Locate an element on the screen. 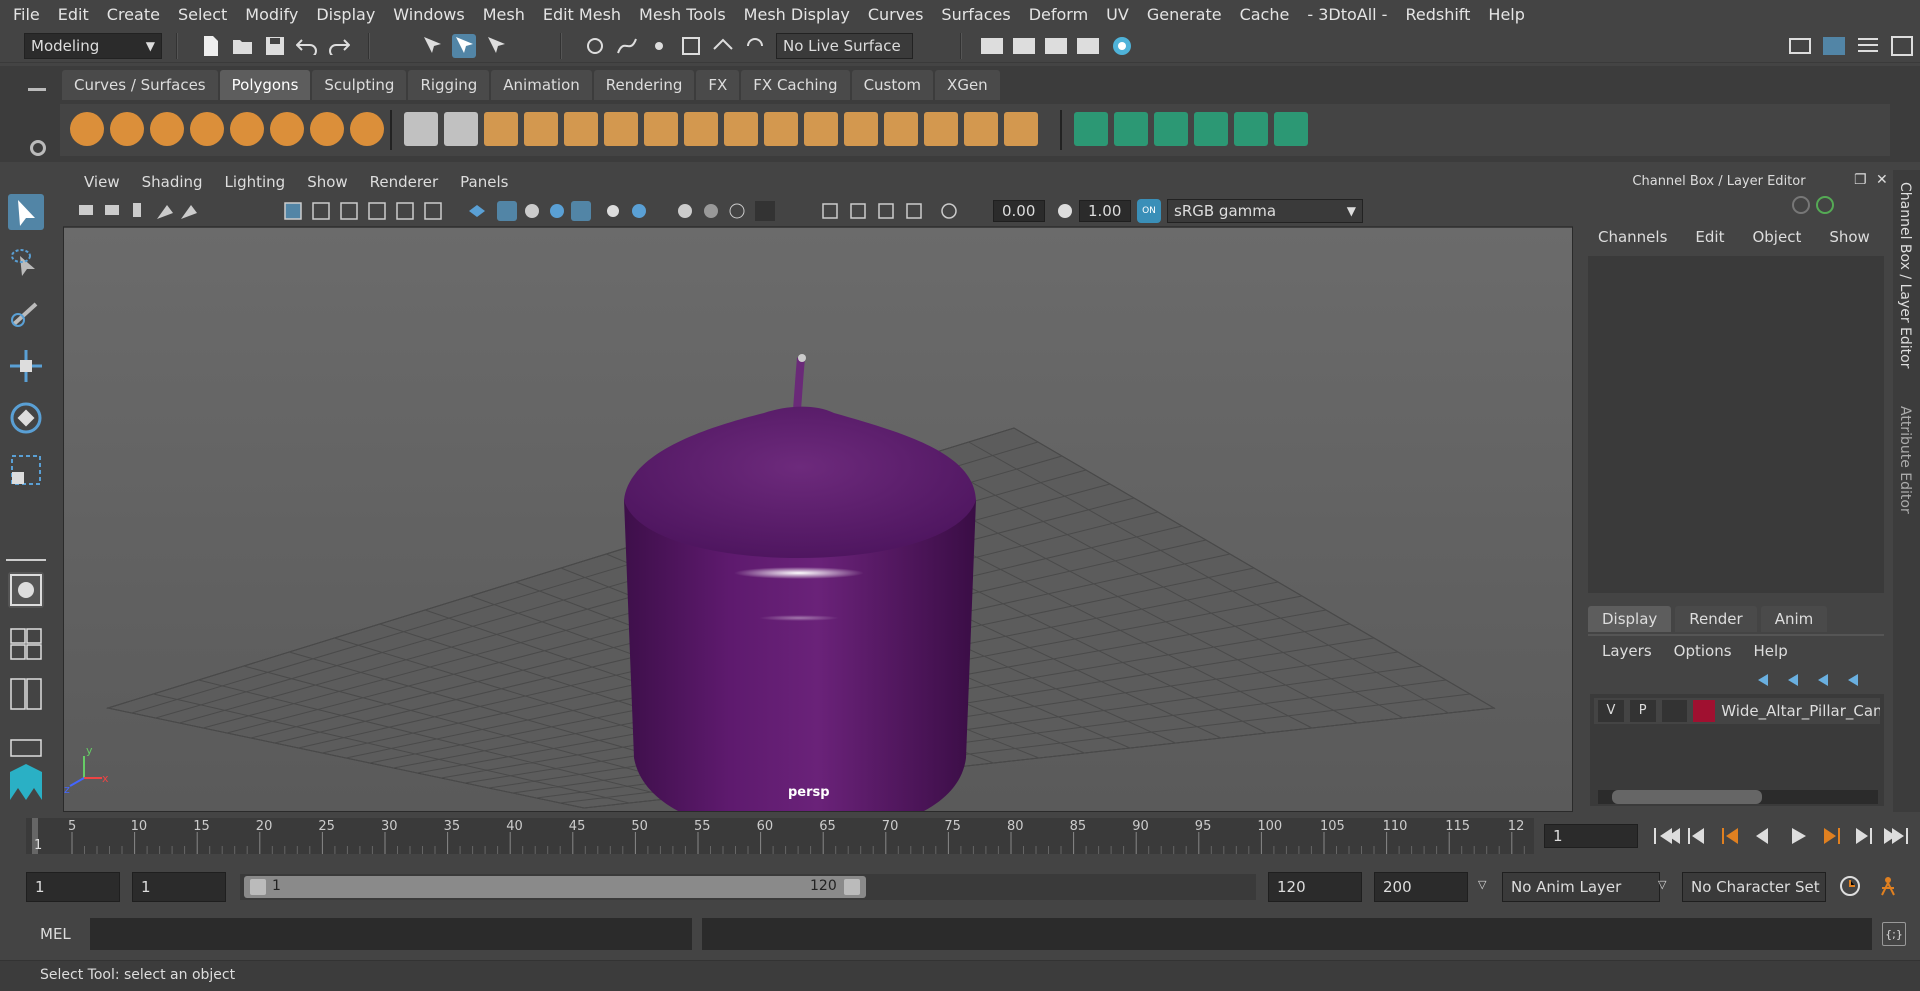 The image size is (1920, 991). shelf-uv-planar-icon is located at coordinates (1211, 129).